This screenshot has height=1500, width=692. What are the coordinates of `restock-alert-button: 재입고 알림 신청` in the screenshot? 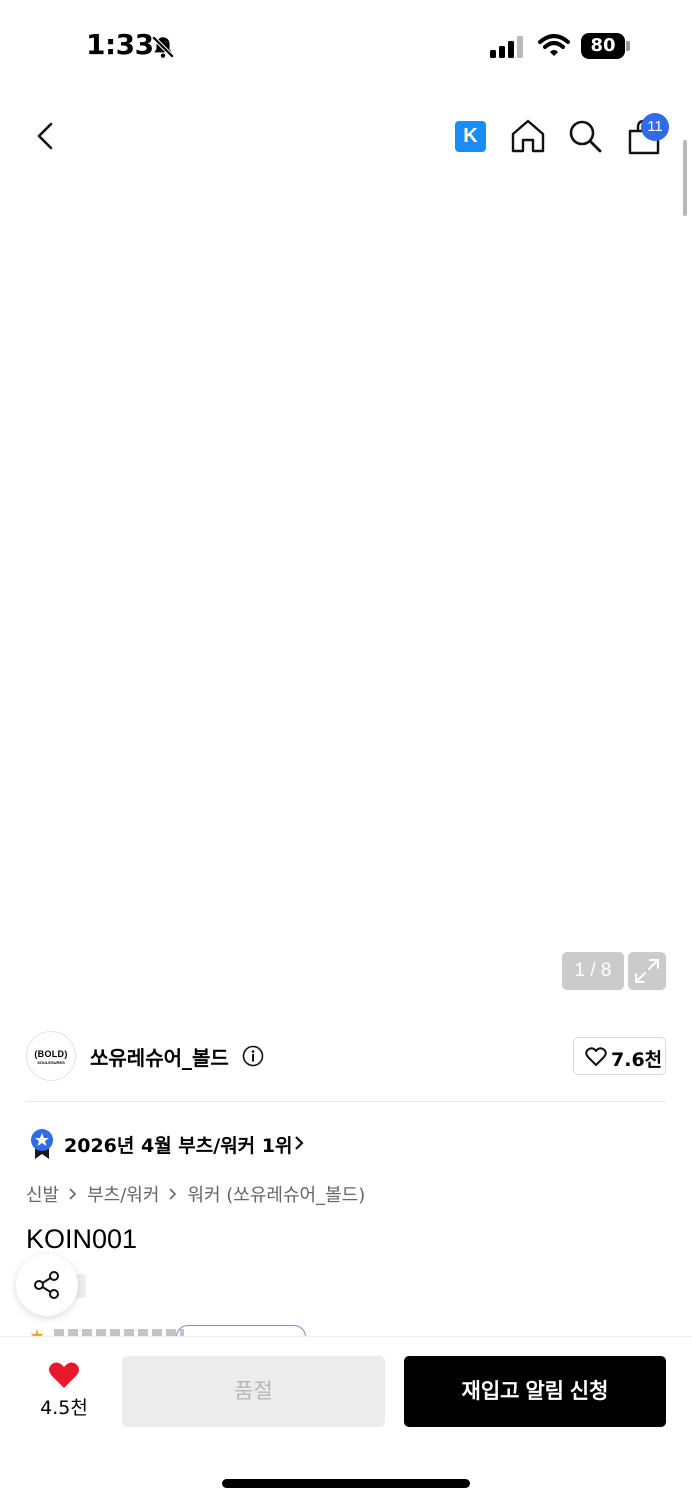 It's located at (535, 1391).